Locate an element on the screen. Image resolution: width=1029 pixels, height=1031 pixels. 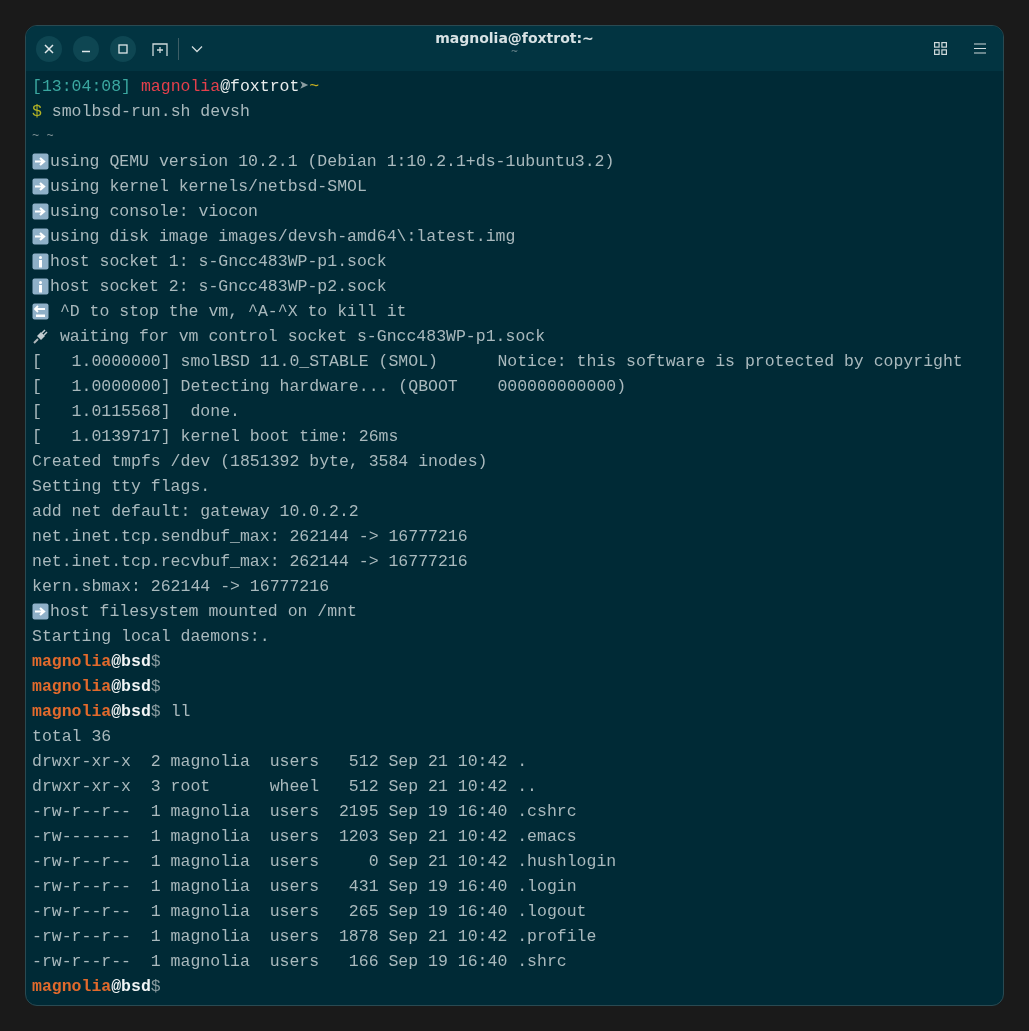
terminal-text: [ 1.0139717] kernel boot time: 26ms is located at coordinates (215, 437).